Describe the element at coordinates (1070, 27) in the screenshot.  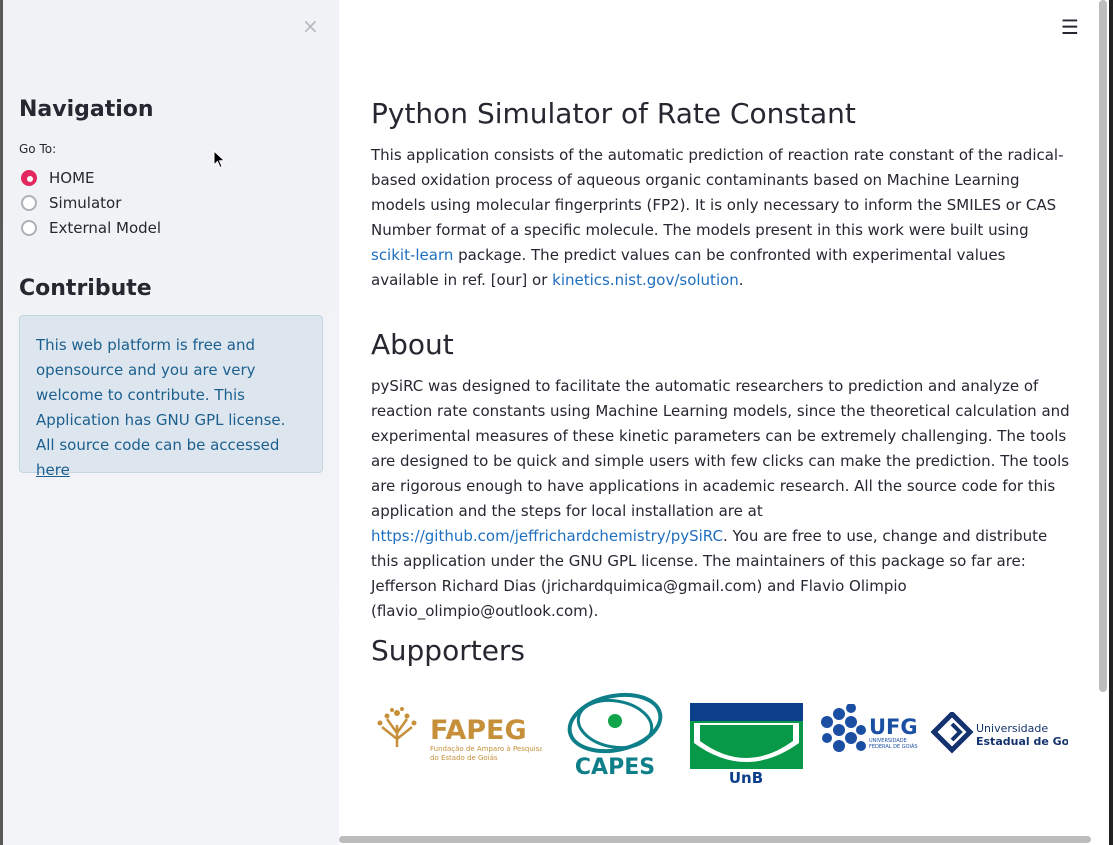
I see `hamburger-menu-icon: ☰` at that location.